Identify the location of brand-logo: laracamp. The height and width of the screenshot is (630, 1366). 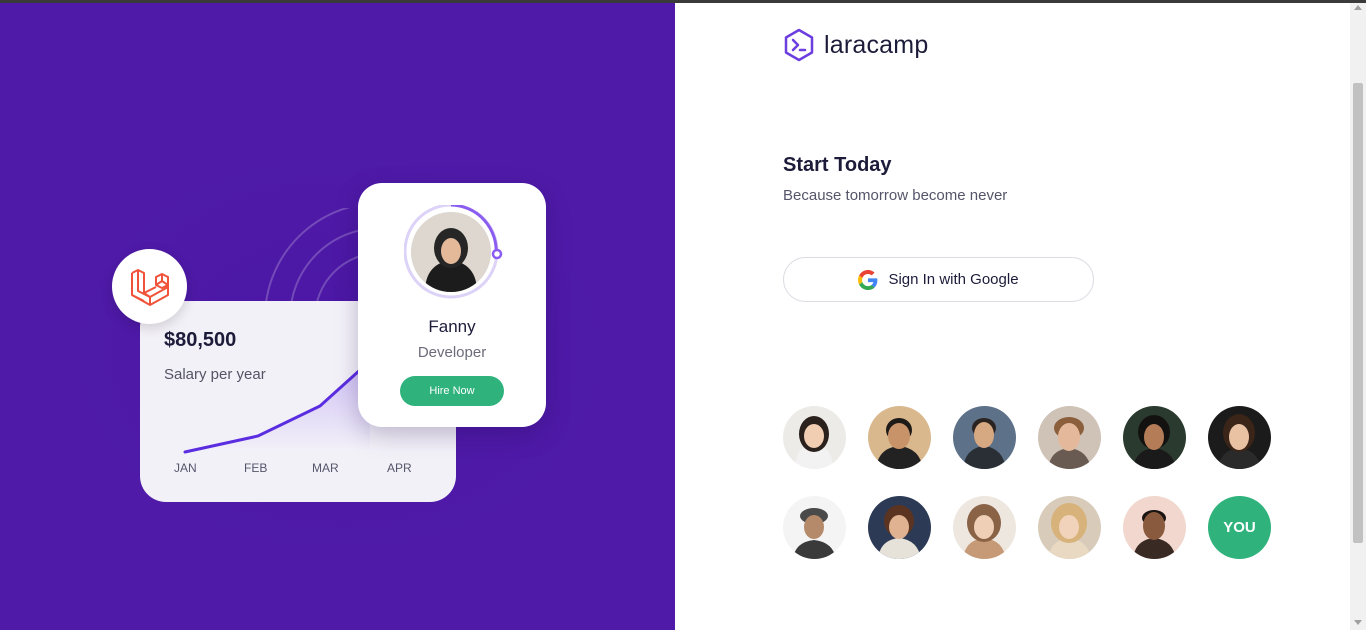
(855, 45).